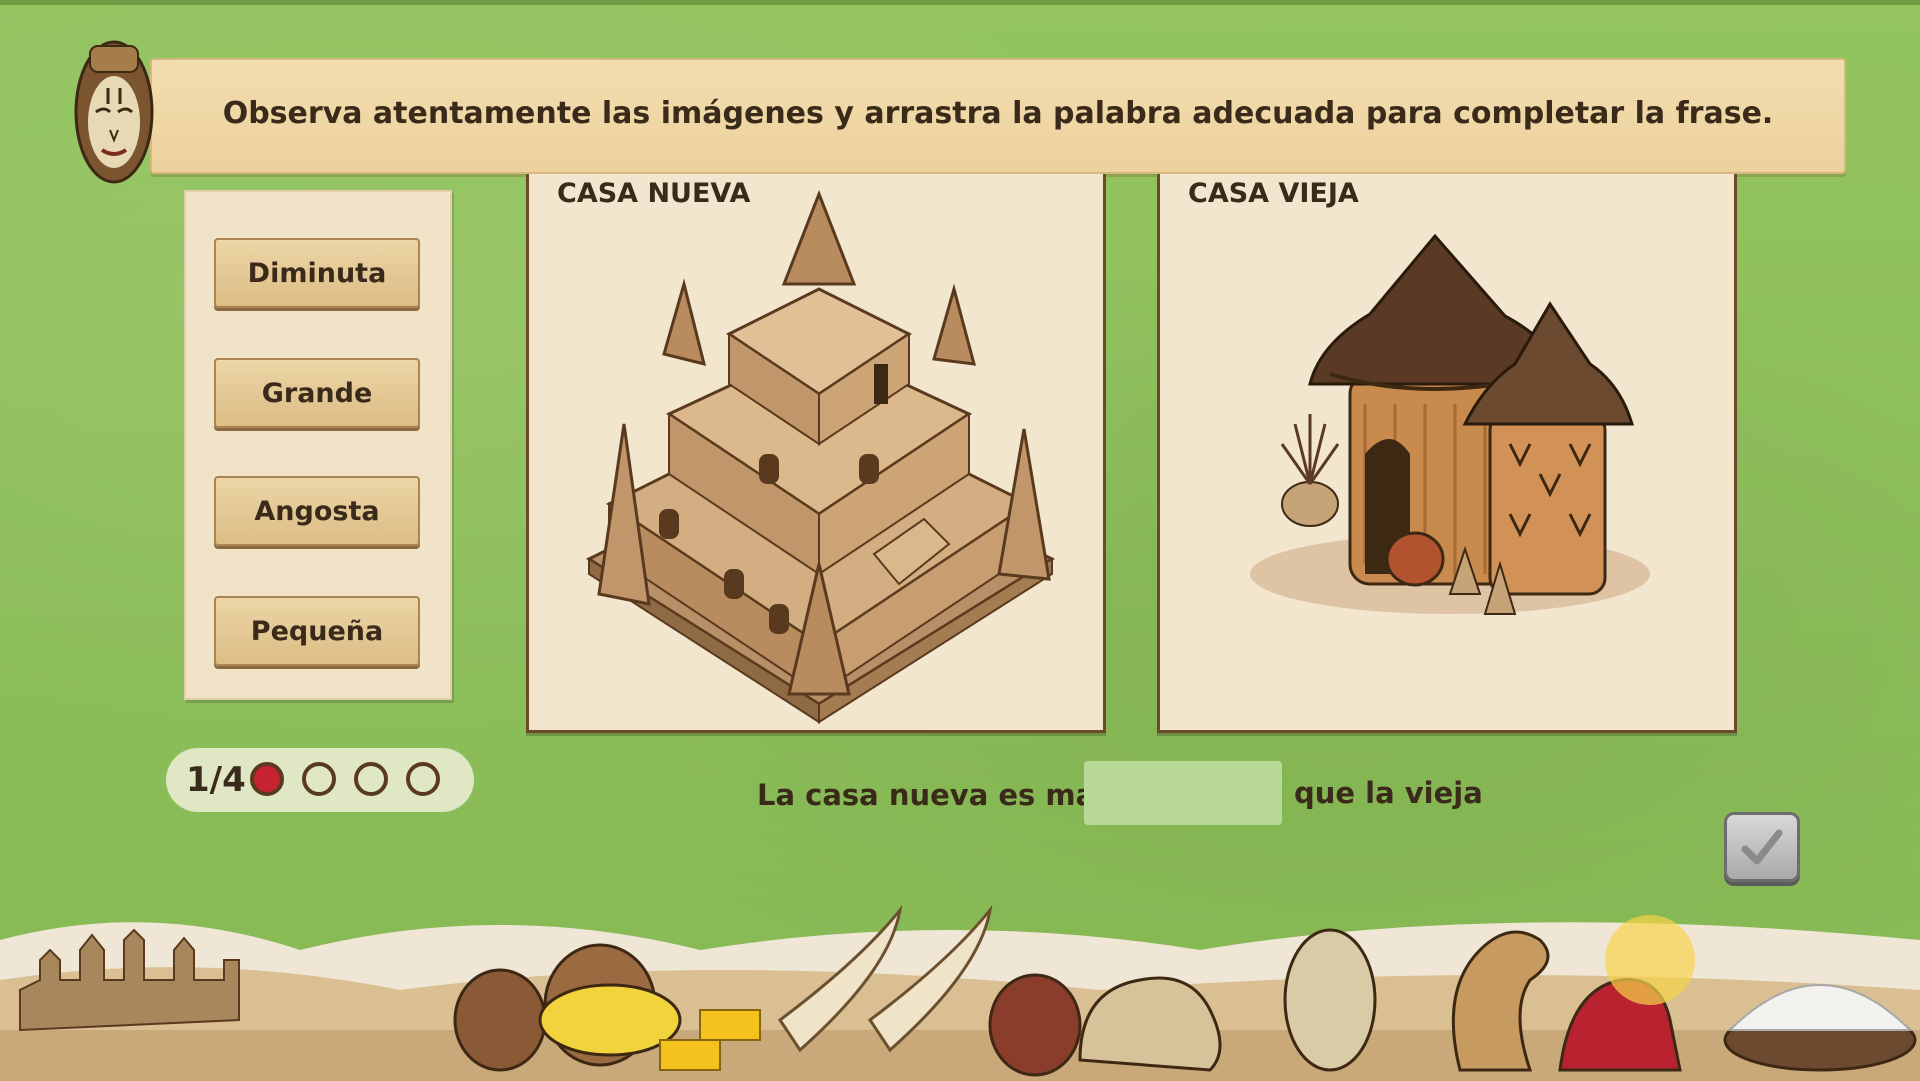 This screenshot has height=1081, width=1920. What do you see at coordinates (960, 2) in the screenshot?
I see `top-border` at bounding box center [960, 2].